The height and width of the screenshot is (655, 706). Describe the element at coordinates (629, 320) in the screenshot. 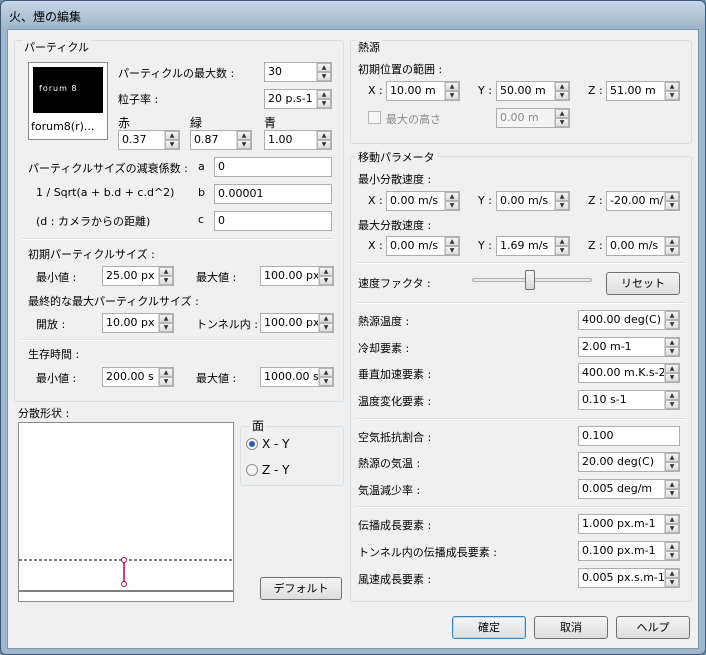

I see `source-temp-input: 400.00 deg(C) ▲ ▼` at that location.